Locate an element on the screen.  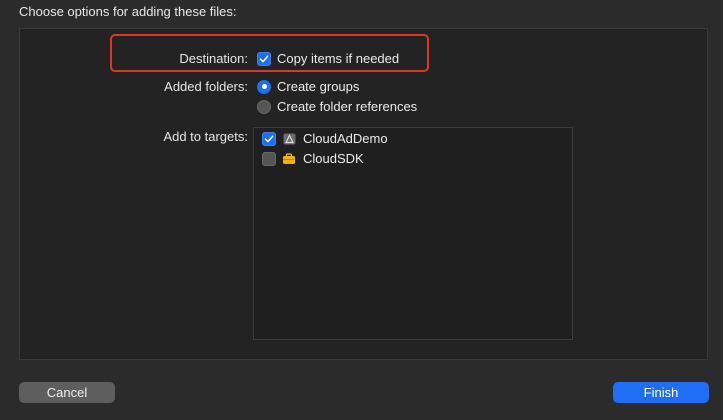
create-folder-references-radio is located at coordinates (264, 106).